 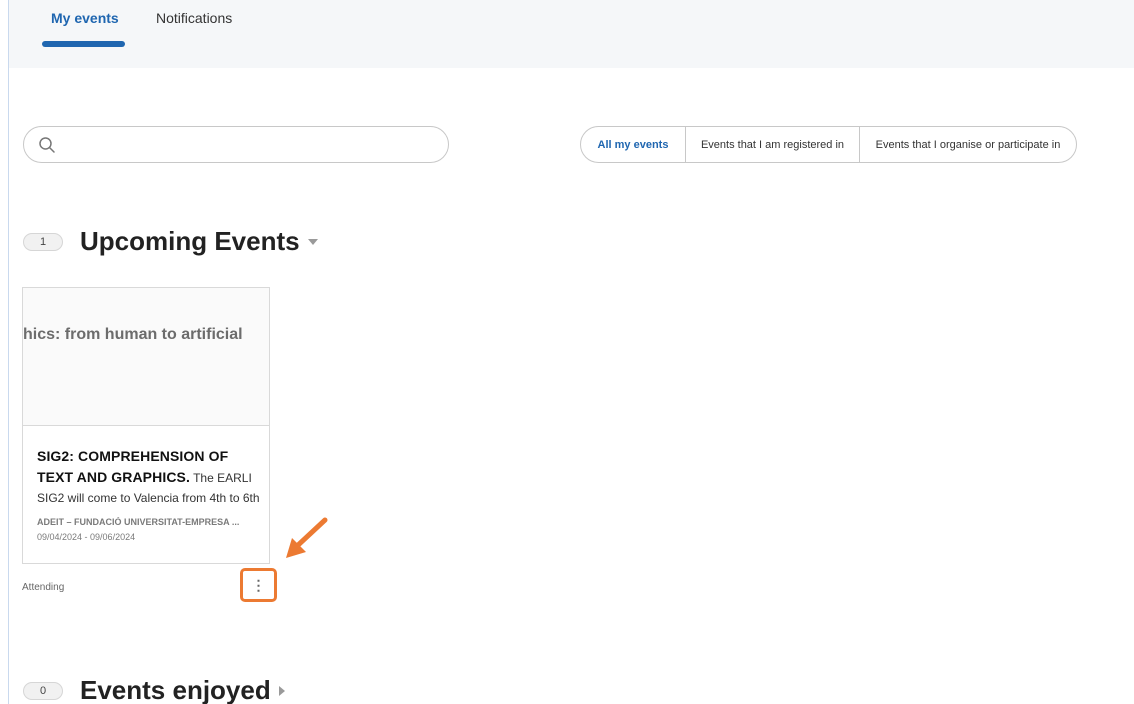 I want to click on filter-registered-events: Events that I am registered in, so click(x=773, y=144).